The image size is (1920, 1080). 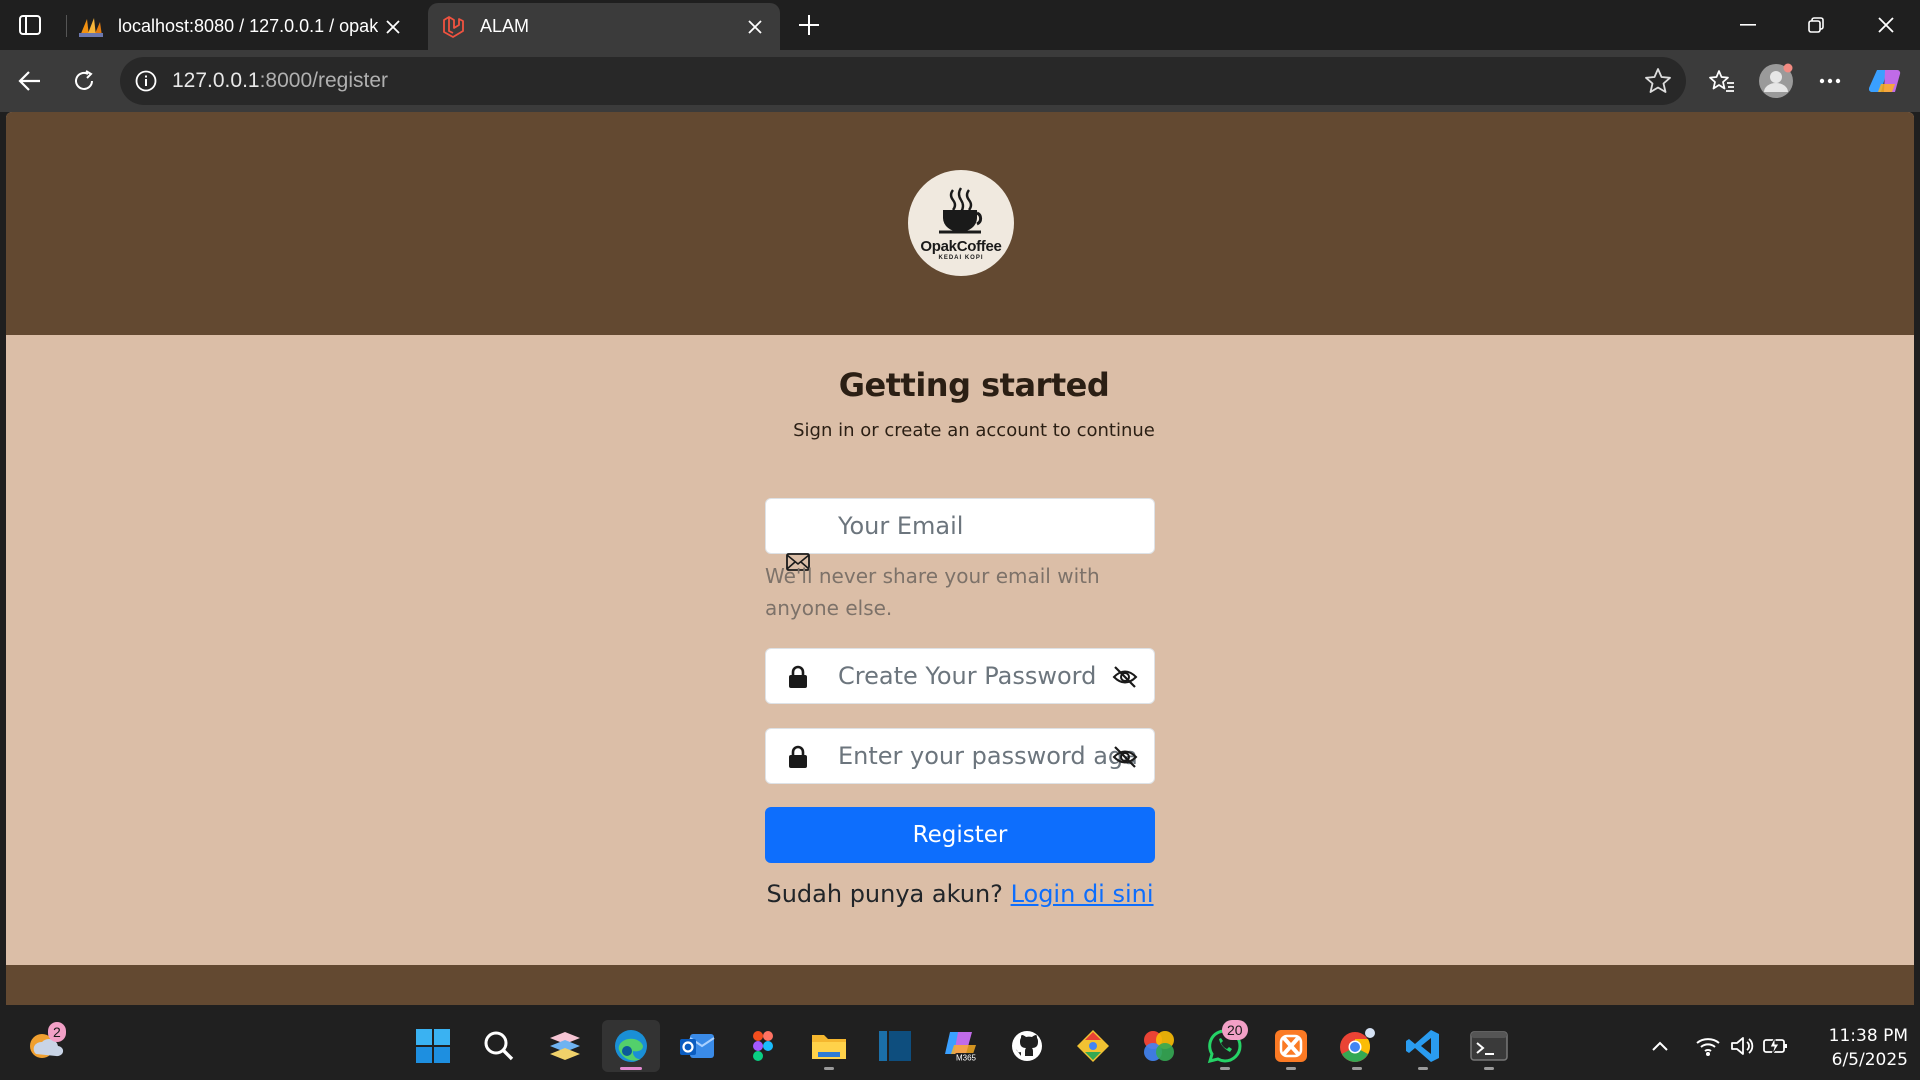 What do you see at coordinates (798, 676) in the screenshot?
I see `lock-icon` at bounding box center [798, 676].